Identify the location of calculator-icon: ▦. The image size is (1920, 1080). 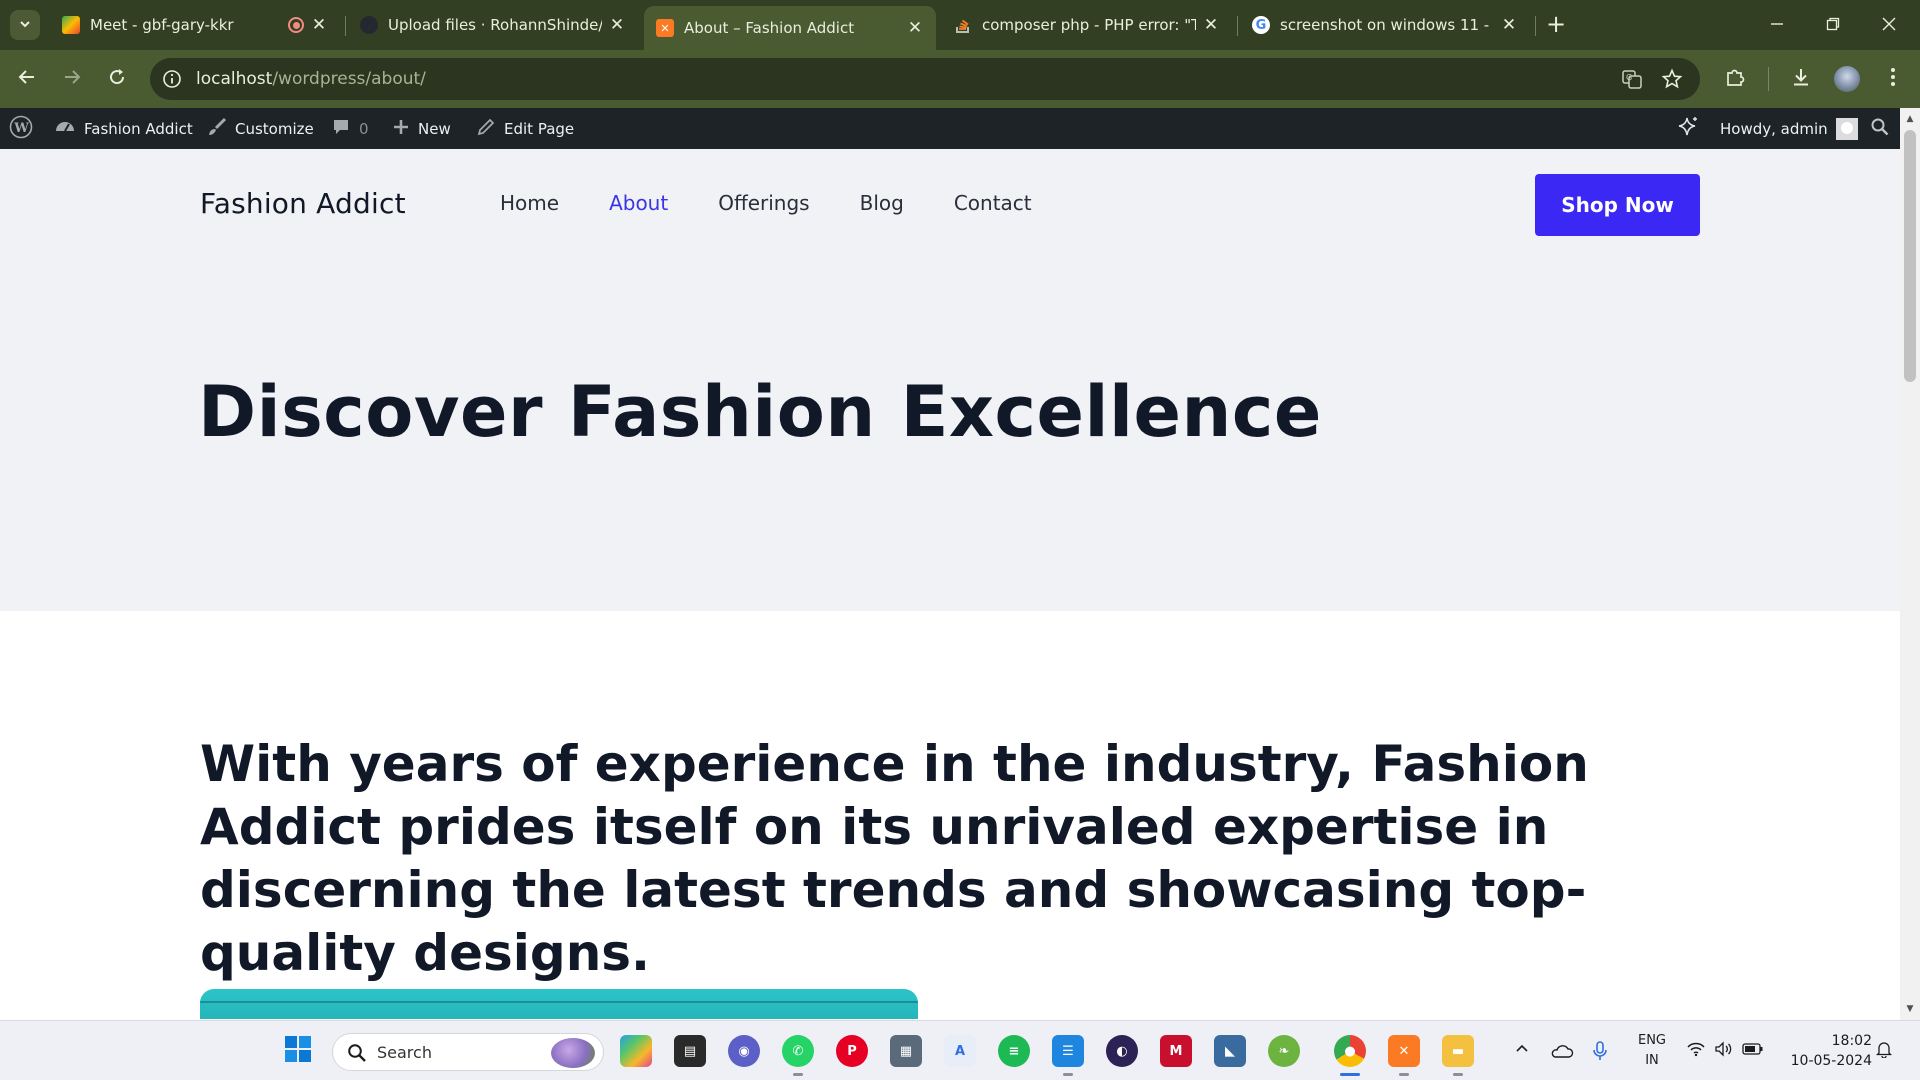
(906, 1051).